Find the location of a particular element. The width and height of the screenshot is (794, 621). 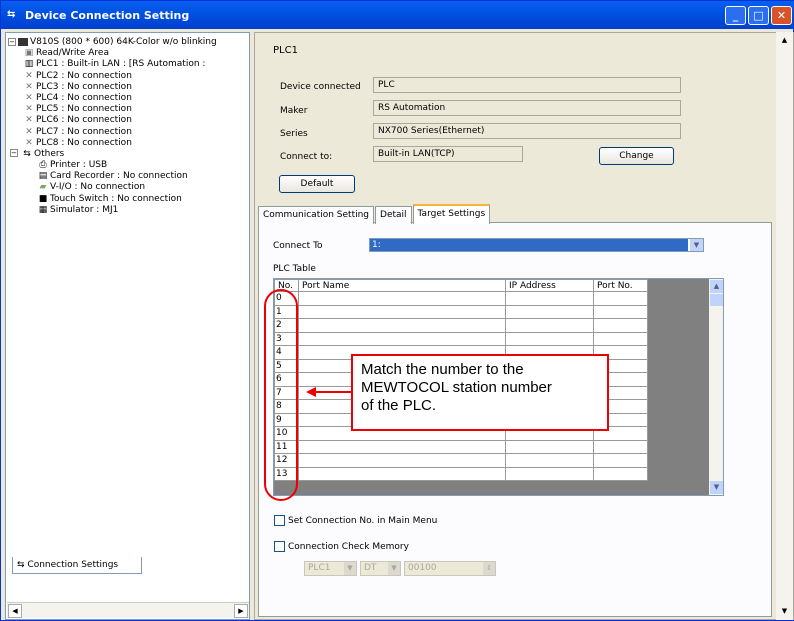

tree-item-printer: ⎙ Printer : USB is located at coordinates (129, 165).